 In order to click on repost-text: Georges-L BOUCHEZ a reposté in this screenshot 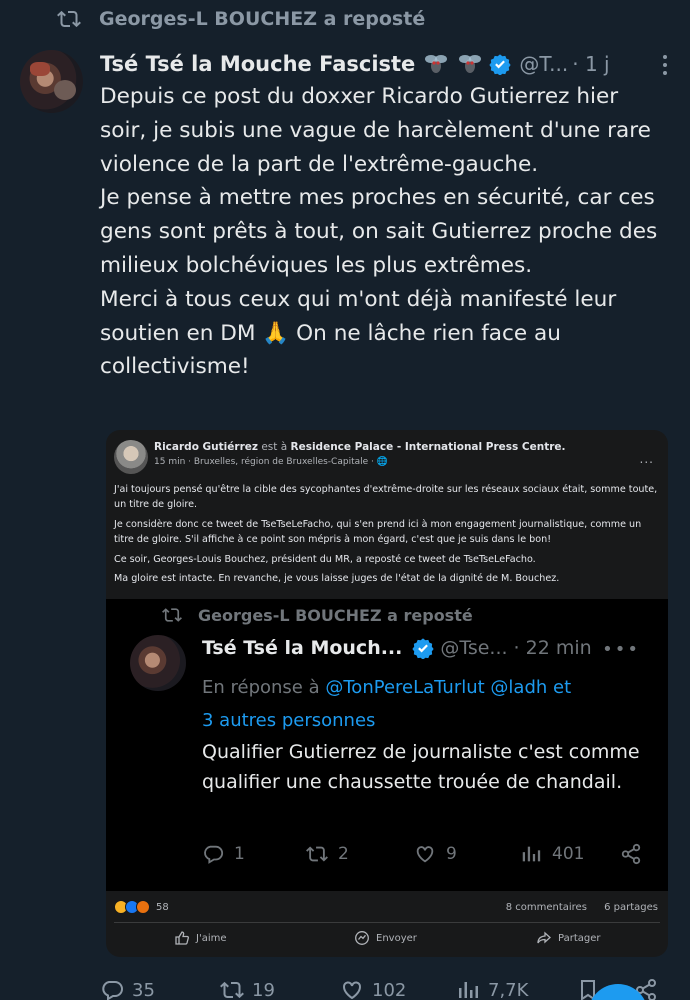, I will do `click(262, 19)`.